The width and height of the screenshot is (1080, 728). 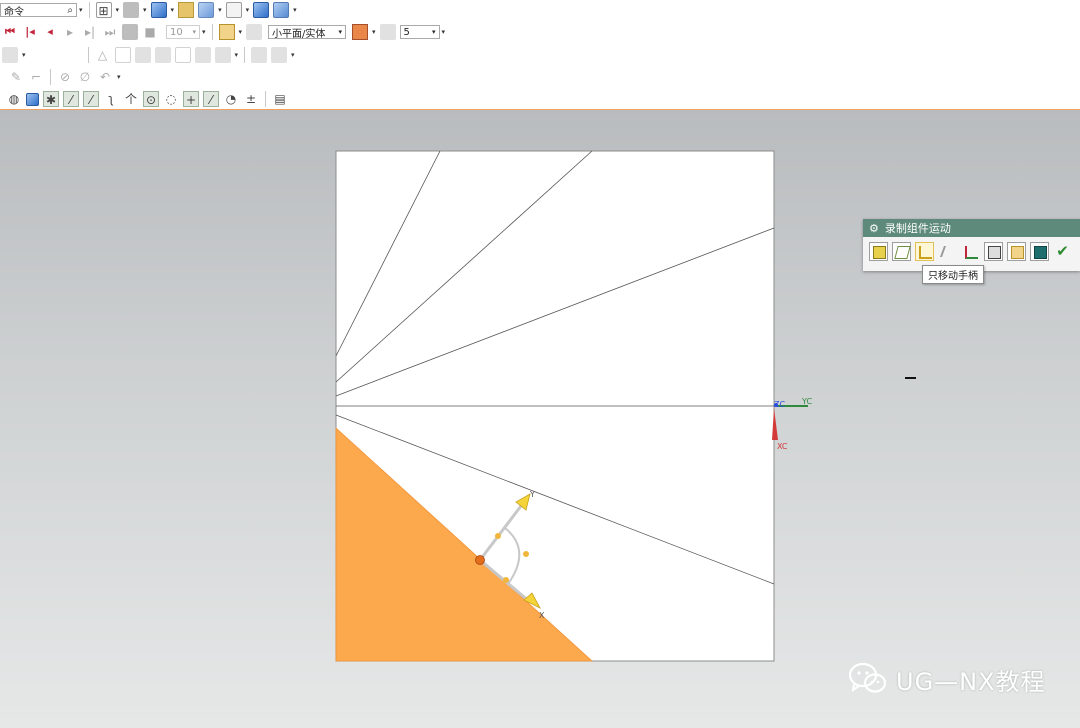 I want to click on checkmark-icon: ✔, so click(x=1062, y=251).